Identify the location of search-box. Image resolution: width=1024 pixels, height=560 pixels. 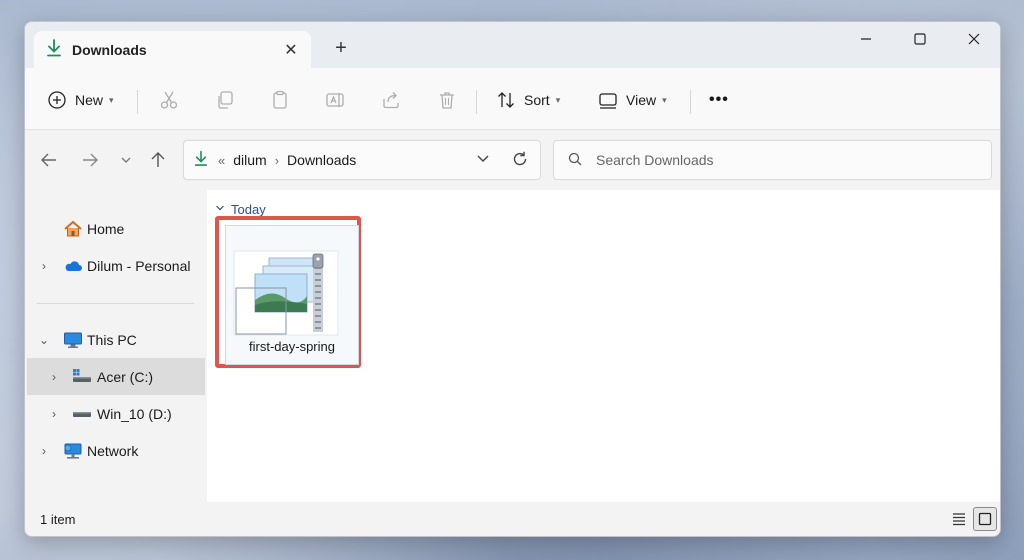
(772, 160).